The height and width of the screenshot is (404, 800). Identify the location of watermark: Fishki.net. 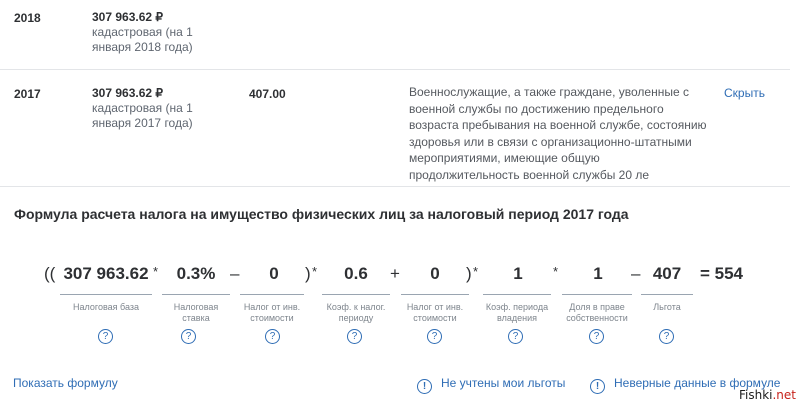
(767, 395).